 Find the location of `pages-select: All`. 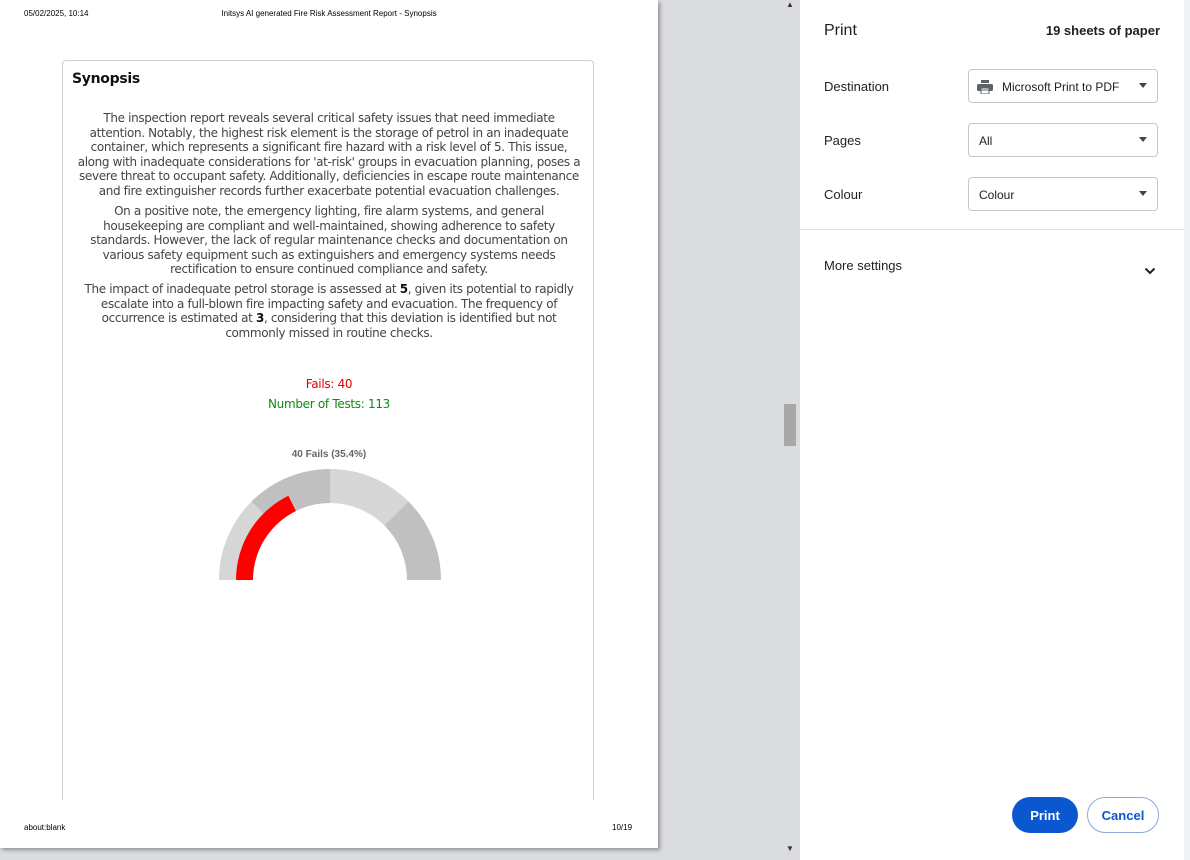

pages-select: All is located at coordinates (1063, 140).